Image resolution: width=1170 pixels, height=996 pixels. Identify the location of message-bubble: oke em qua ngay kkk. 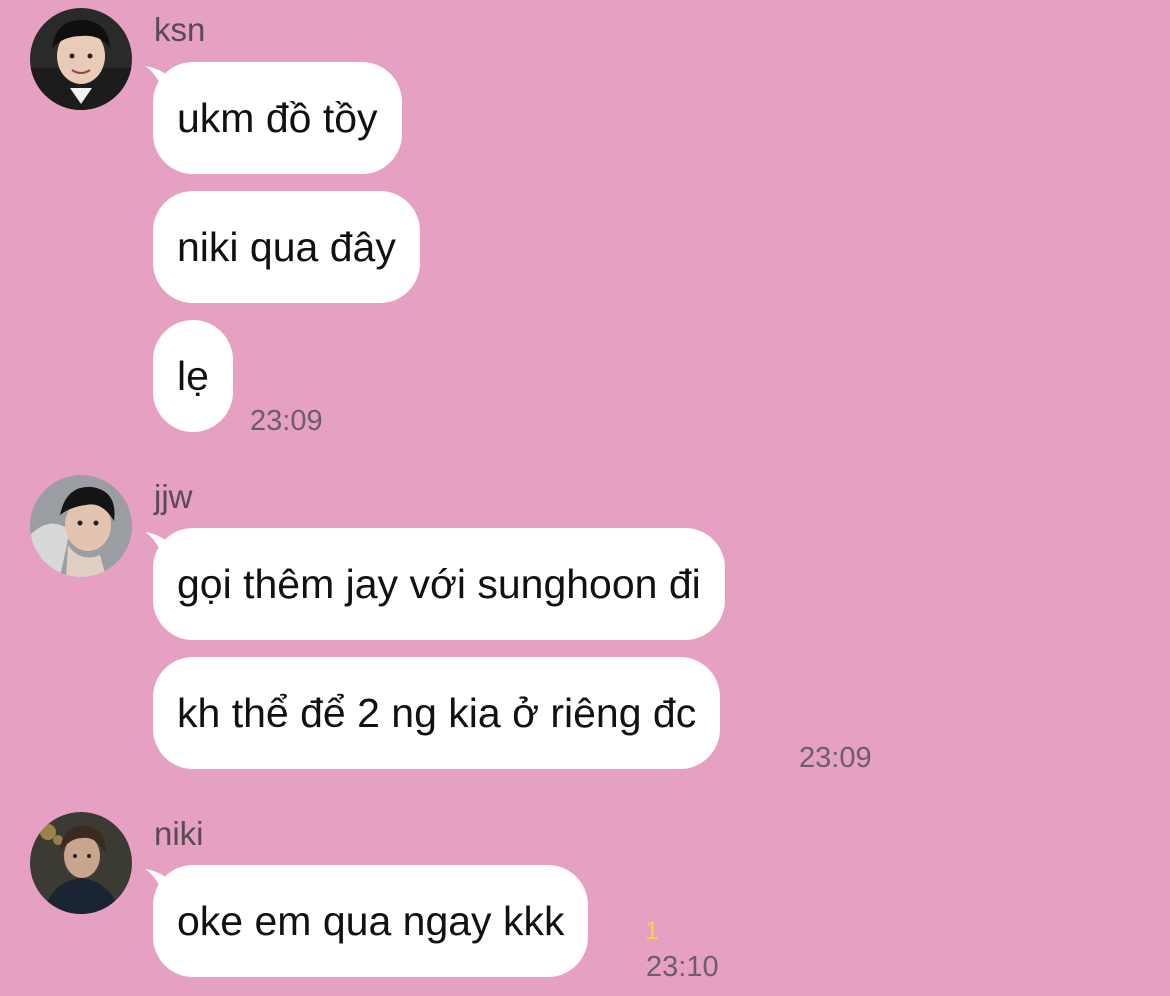
(371, 921).